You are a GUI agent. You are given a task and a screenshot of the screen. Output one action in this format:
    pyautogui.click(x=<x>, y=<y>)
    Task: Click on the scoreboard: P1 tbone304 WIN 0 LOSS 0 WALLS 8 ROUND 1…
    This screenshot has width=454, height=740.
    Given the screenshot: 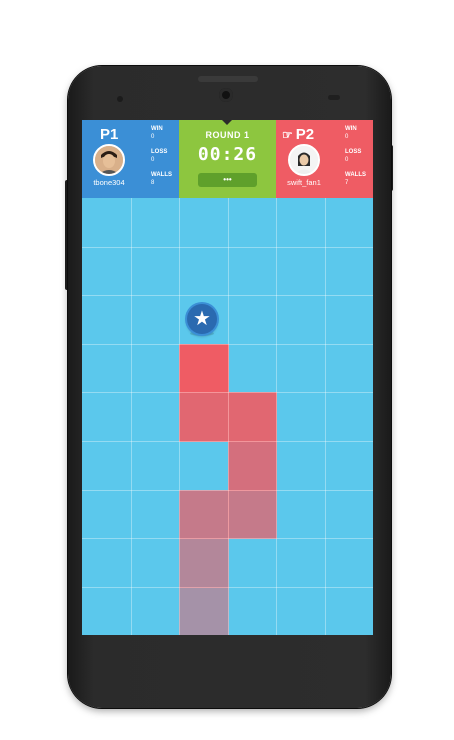 What is the action you would take?
    pyautogui.click(x=227, y=159)
    